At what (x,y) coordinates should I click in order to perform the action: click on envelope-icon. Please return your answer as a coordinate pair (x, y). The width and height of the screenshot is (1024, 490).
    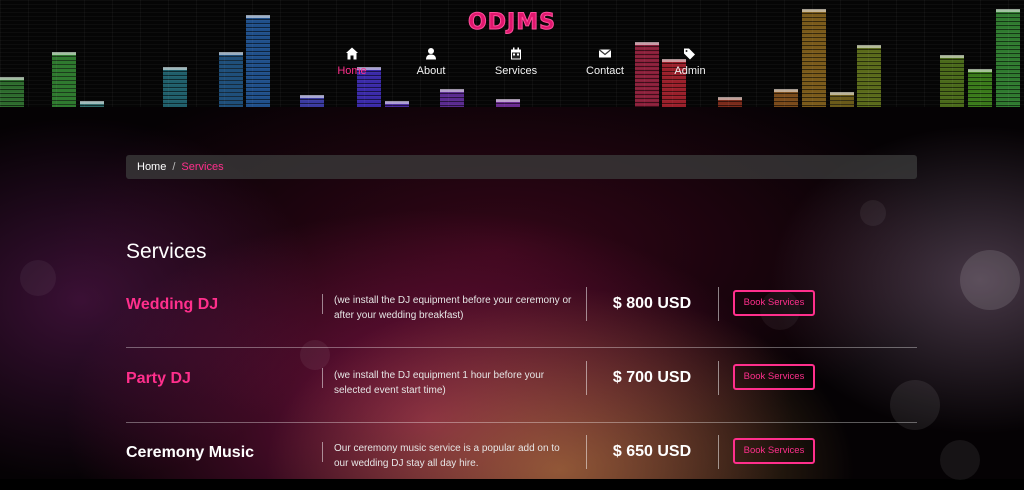
    Looking at the image, I should click on (605, 53).